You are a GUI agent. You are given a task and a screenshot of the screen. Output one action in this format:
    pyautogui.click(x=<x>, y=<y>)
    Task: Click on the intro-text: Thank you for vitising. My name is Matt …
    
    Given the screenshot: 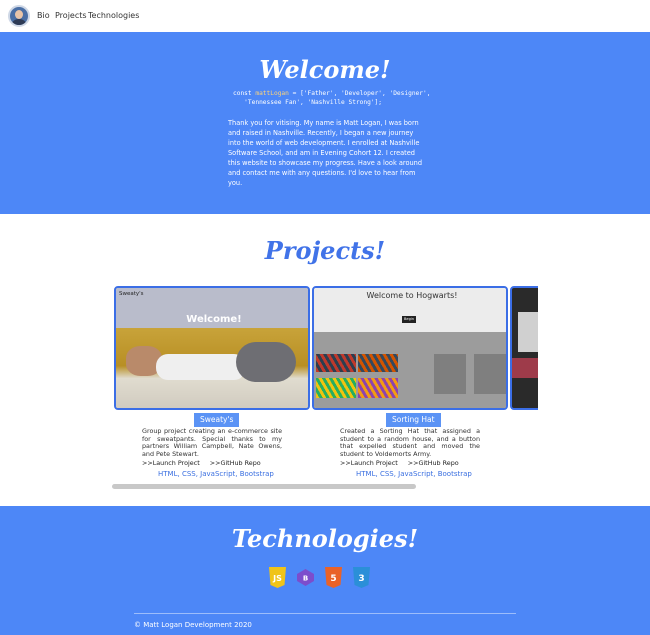 What is the action you would take?
    pyautogui.click(x=325, y=153)
    